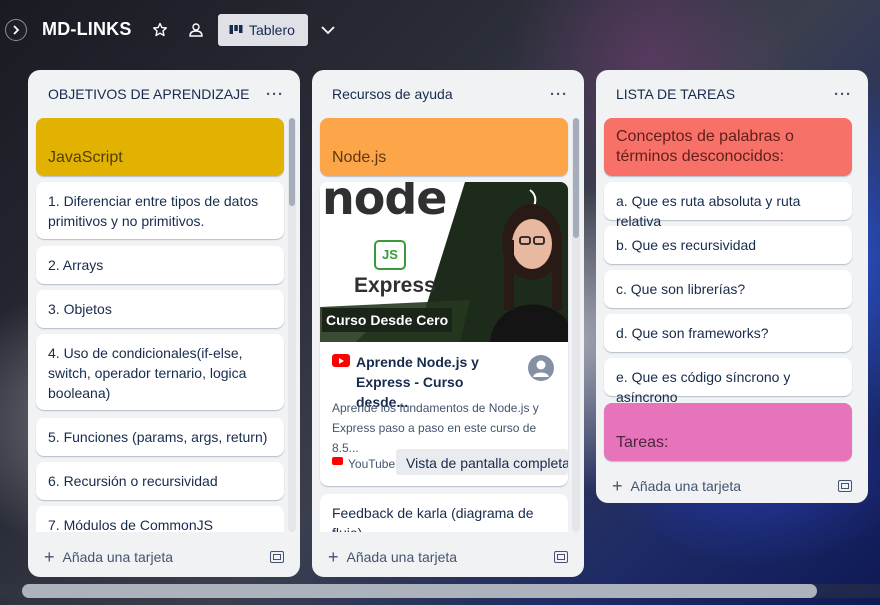 This screenshot has width=880, height=605. Describe the element at coordinates (395, 285) in the screenshot. I see `express-label: Express` at that location.